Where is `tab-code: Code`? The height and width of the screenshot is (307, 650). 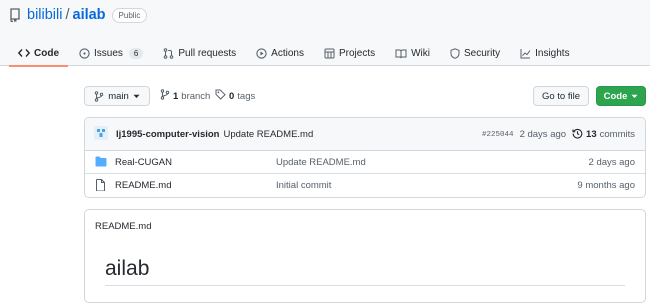 tab-code: Code is located at coordinates (38, 53).